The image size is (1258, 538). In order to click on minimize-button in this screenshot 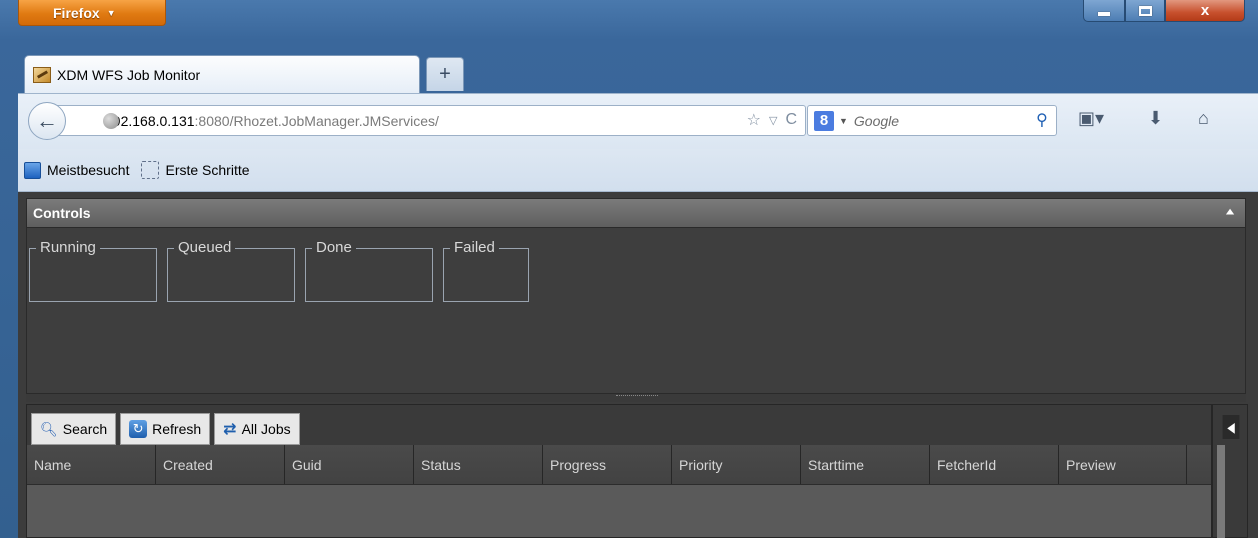, I will do `click(1104, 11)`.